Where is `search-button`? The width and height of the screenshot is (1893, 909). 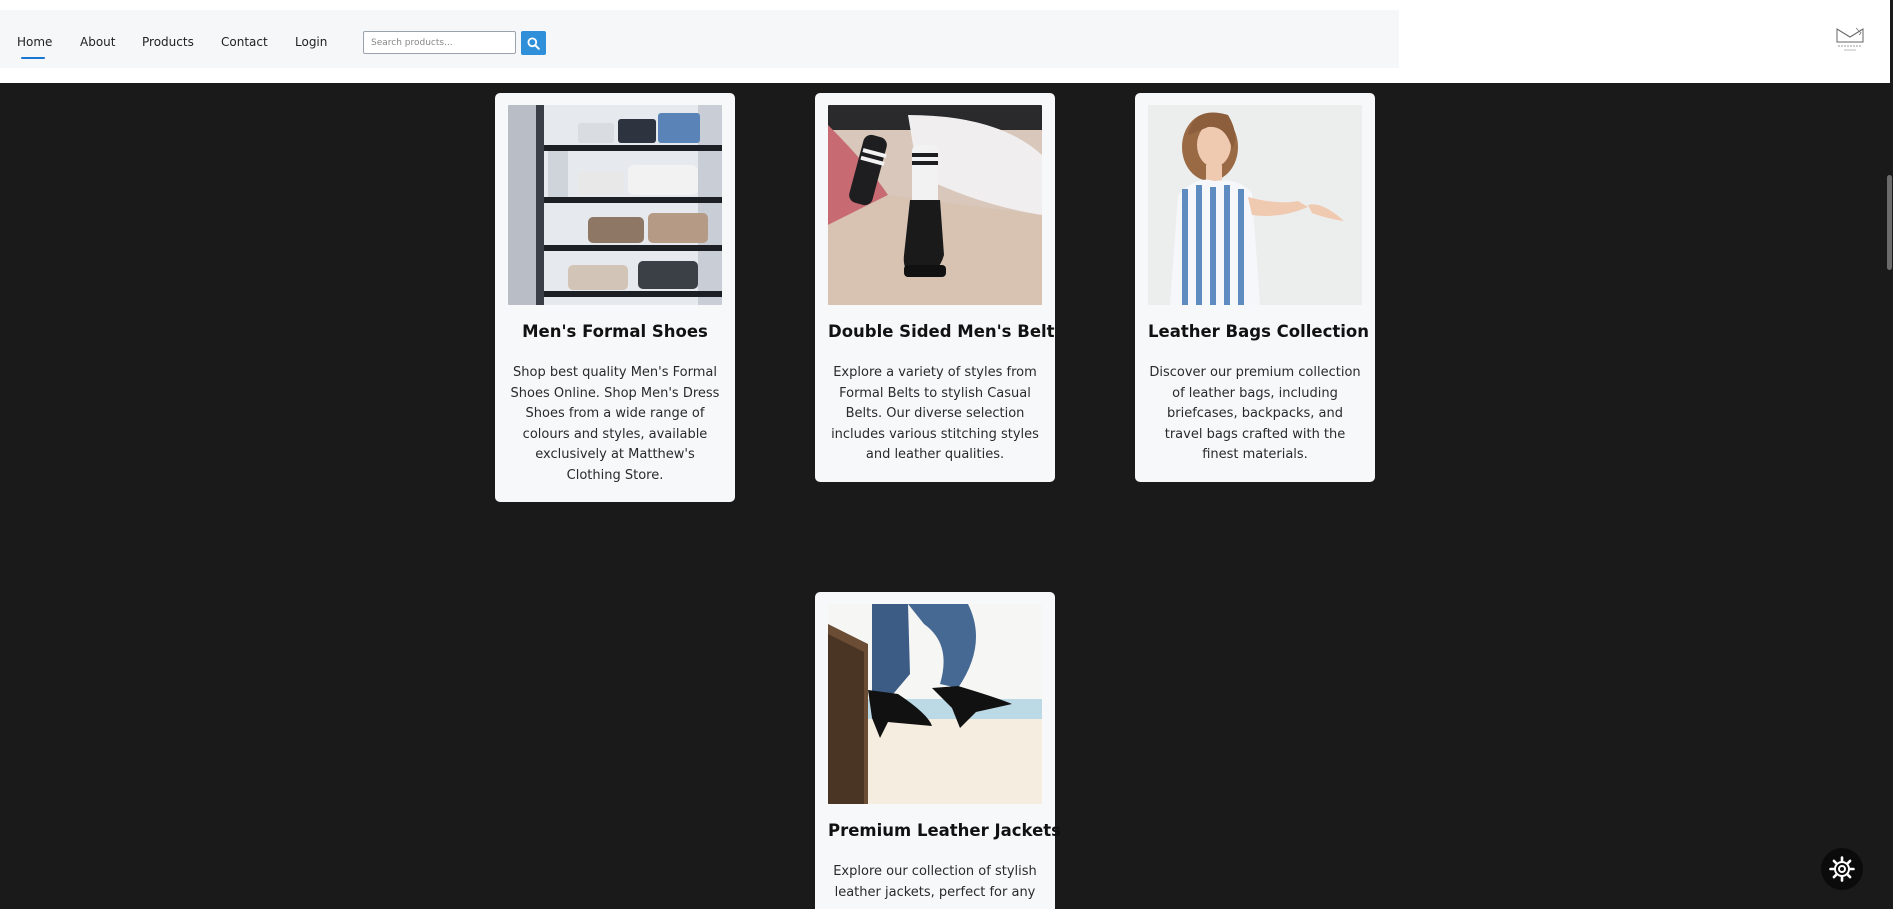 search-button is located at coordinates (533, 43).